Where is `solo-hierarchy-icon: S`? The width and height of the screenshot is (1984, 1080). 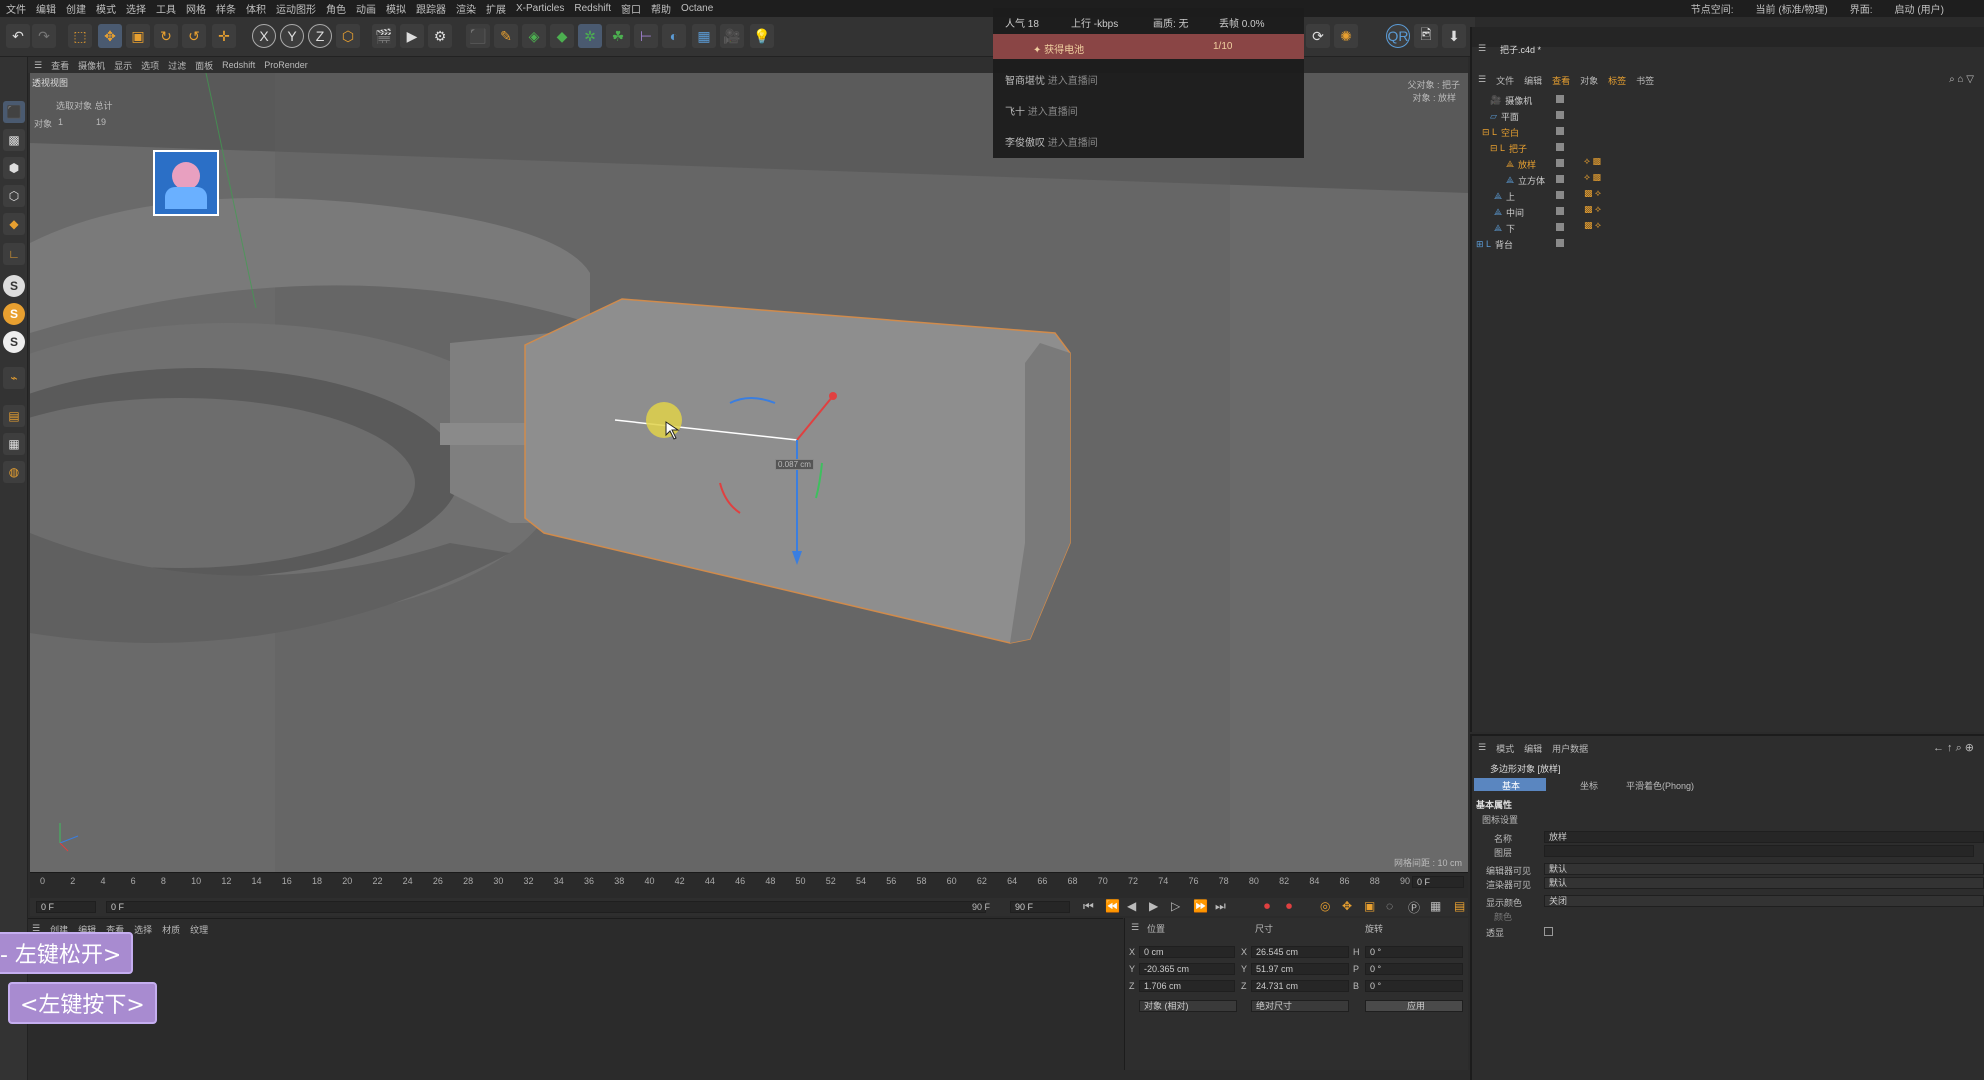
solo-hierarchy-icon: S is located at coordinates (14, 314).